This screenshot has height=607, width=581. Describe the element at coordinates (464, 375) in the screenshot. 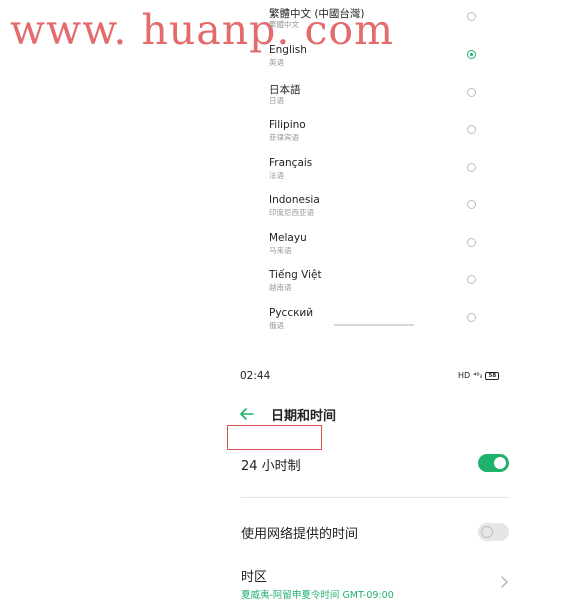

I see `hd-indicator: HD` at that location.